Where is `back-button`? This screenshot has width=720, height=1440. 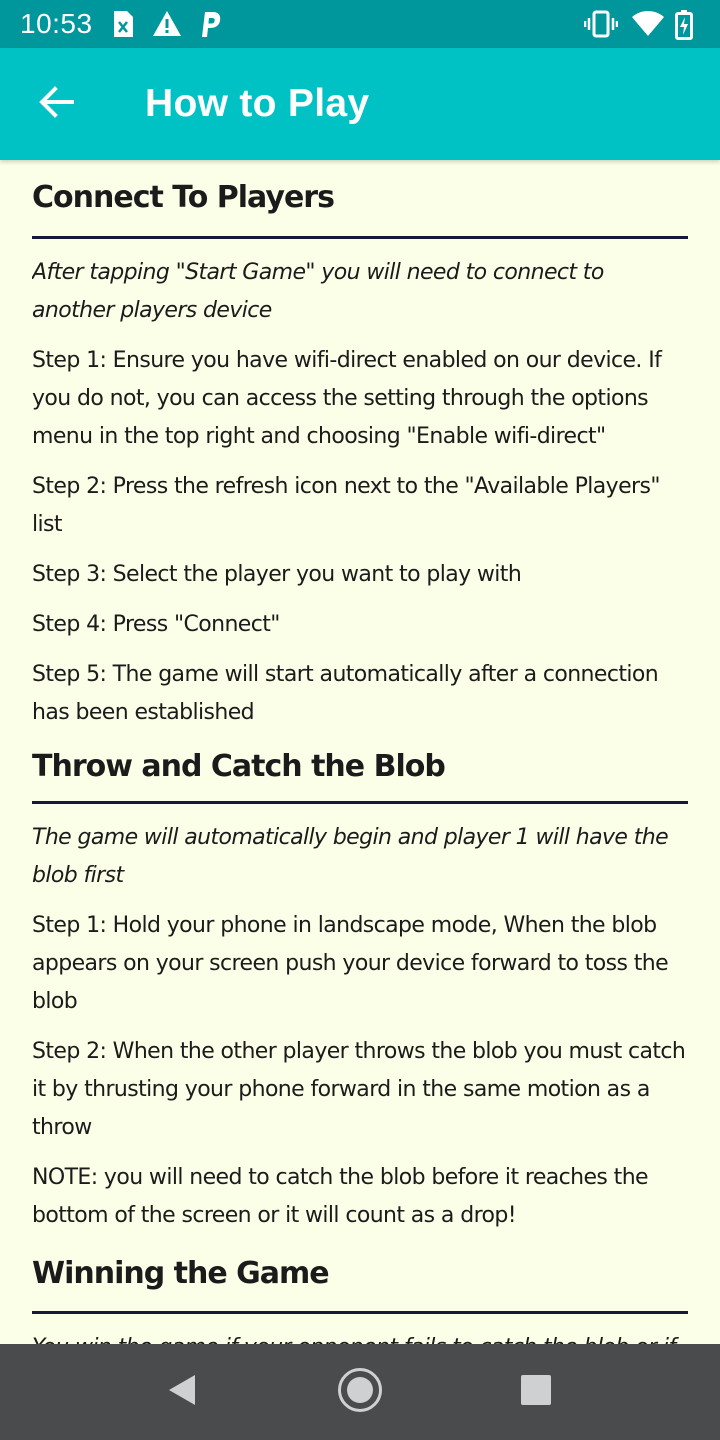 back-button is located at coordinates (56, 104).